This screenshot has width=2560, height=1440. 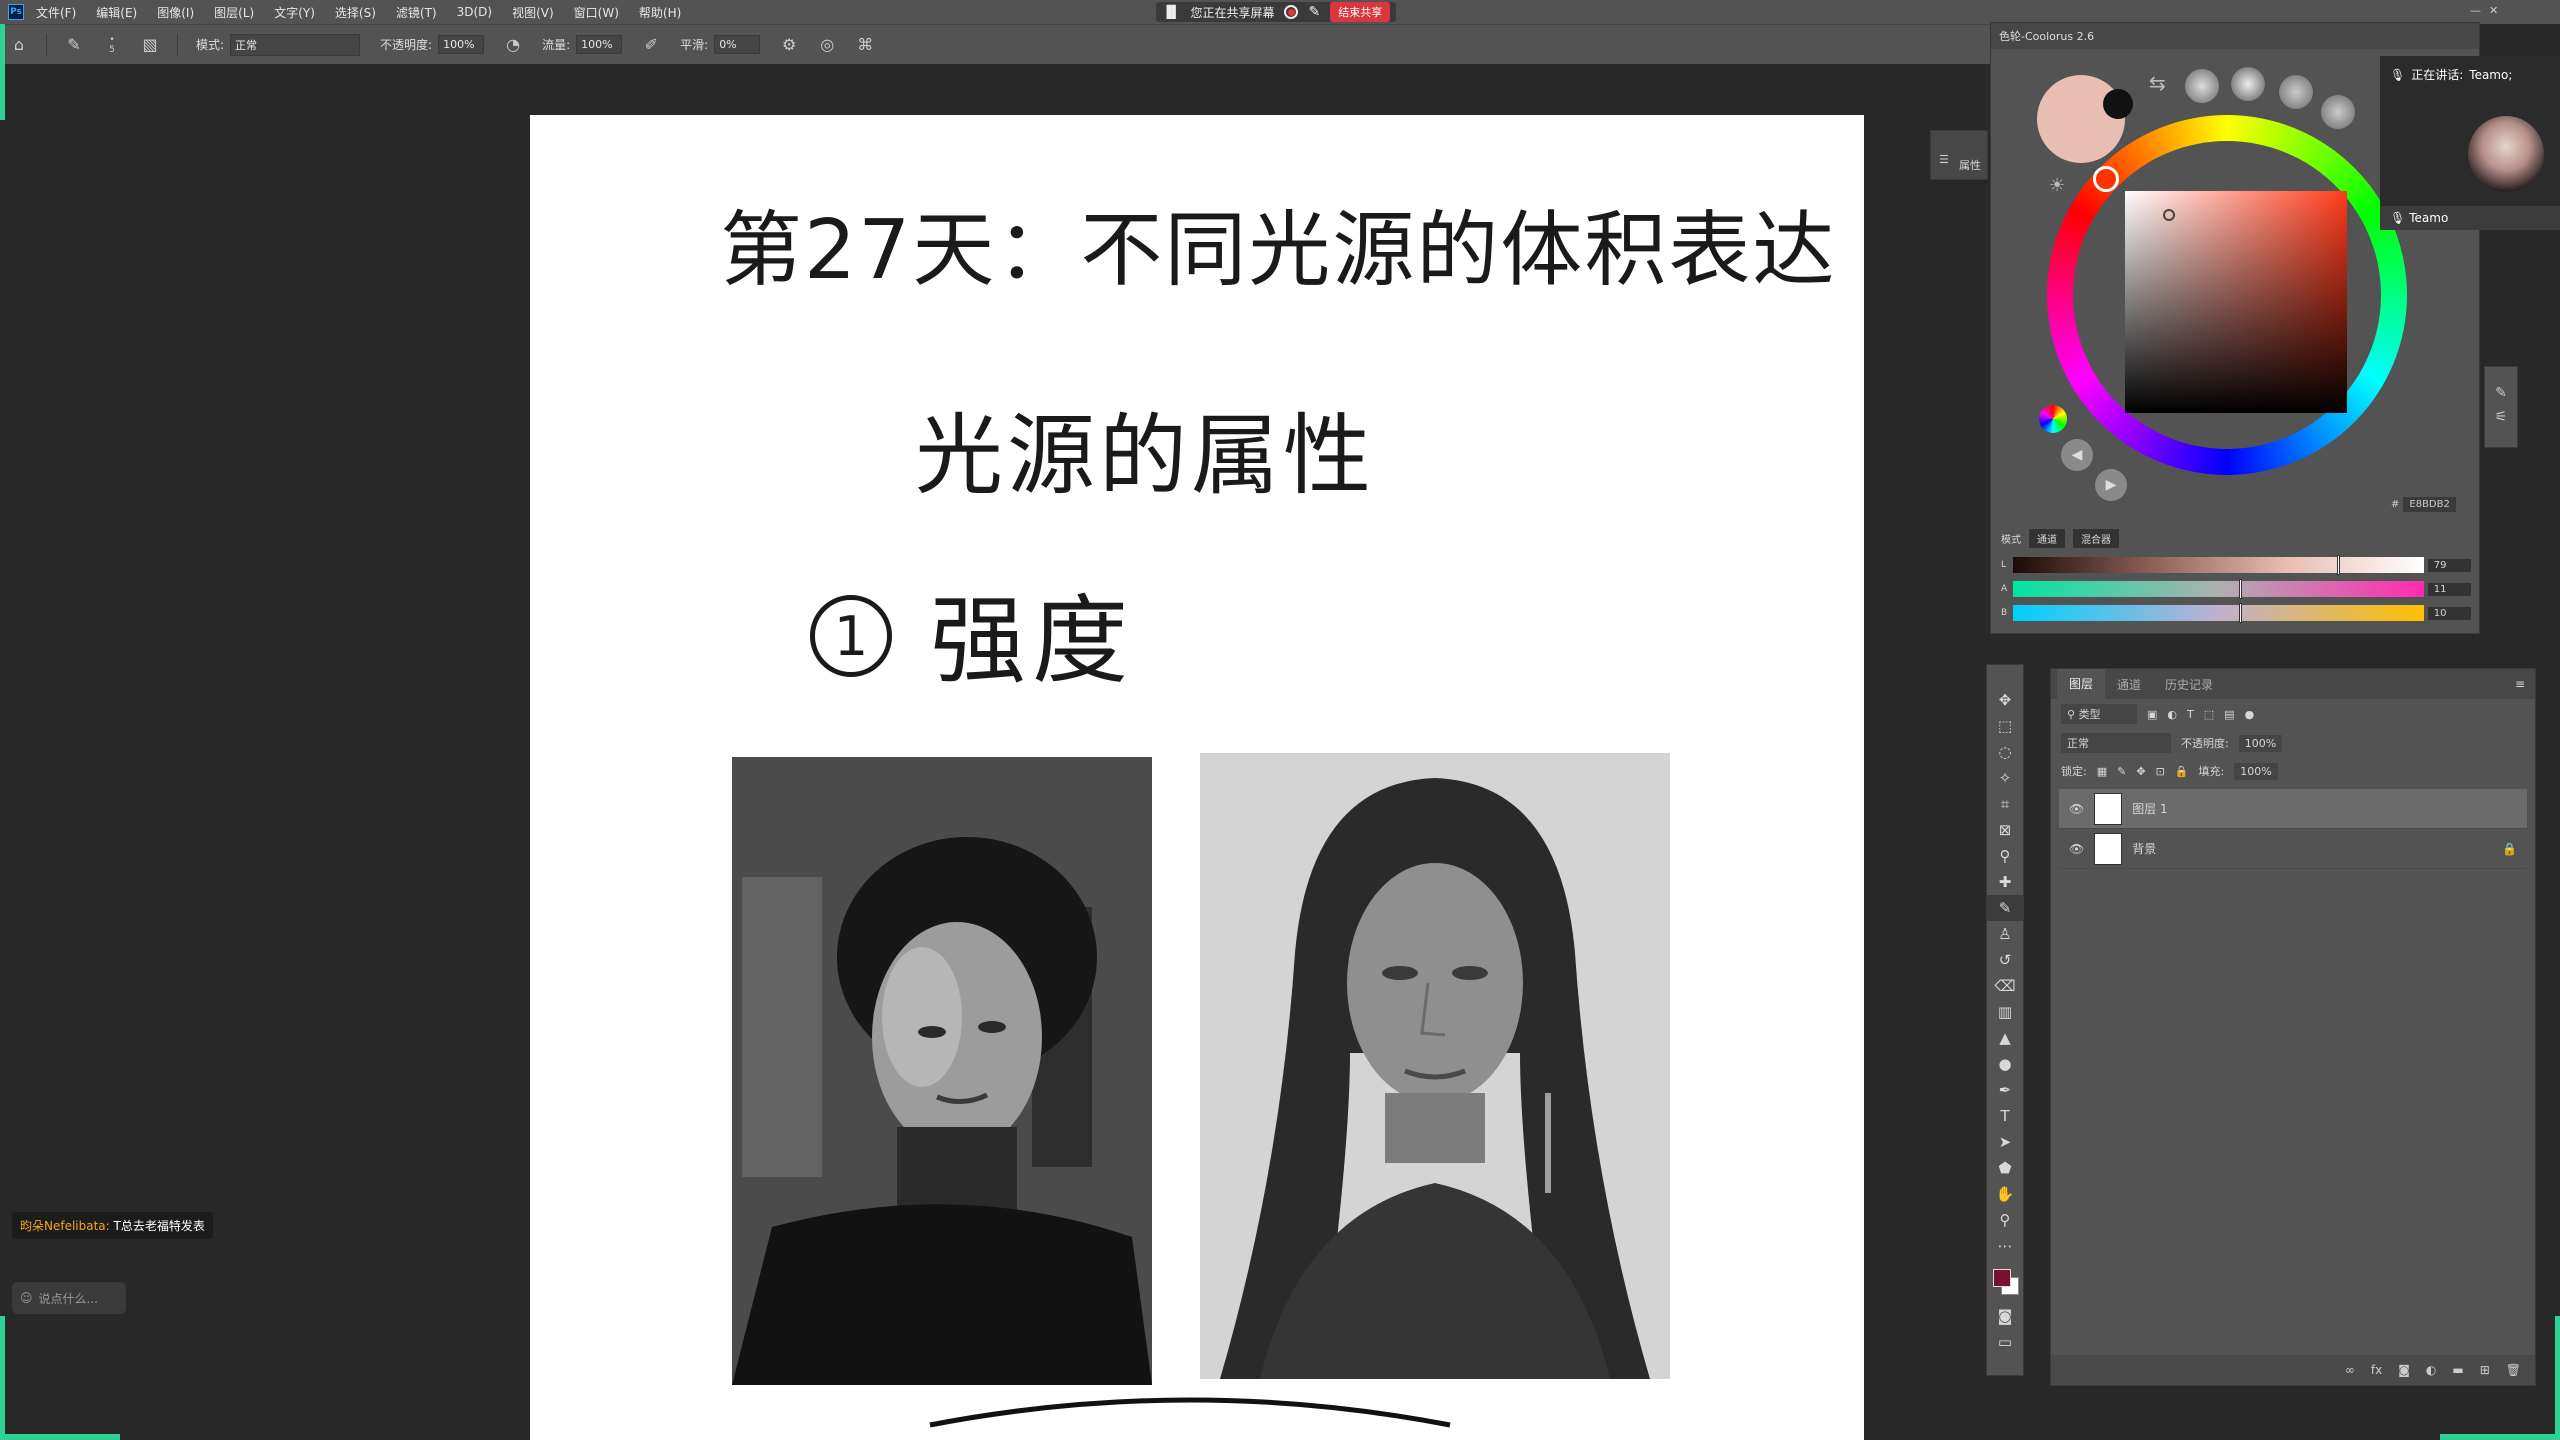 I want to click on menu-type: 文字(Y), so click(x=294, y=12).